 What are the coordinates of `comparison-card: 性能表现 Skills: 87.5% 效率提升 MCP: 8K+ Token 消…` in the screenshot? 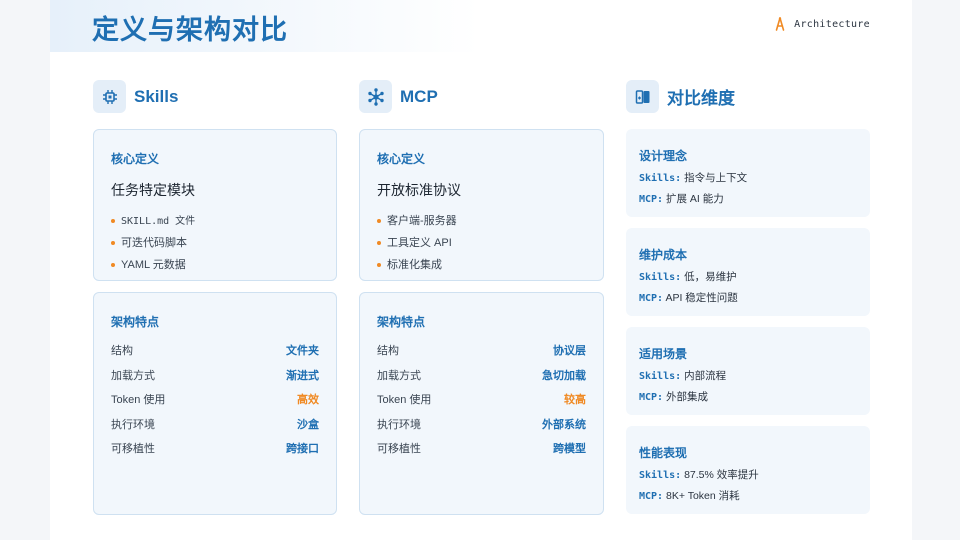 It's located at (748, 470).